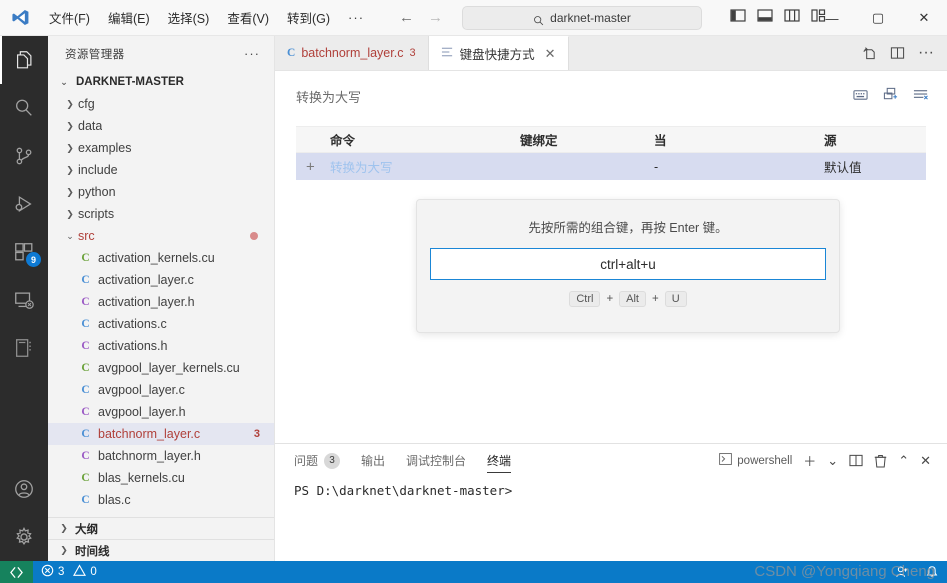  What do you see at coordinates (189, 17) in the screenshot?
I see `menu-selection: 选择(S)` at bounding box center [189, 17].